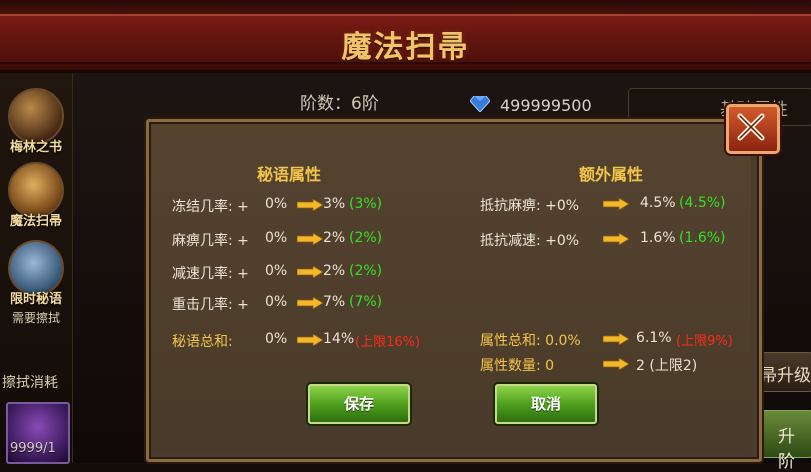  Describe the element at coordinates (202, 342) in the screenshot. I see `secret-total-label: 秘语总和:` at that location.